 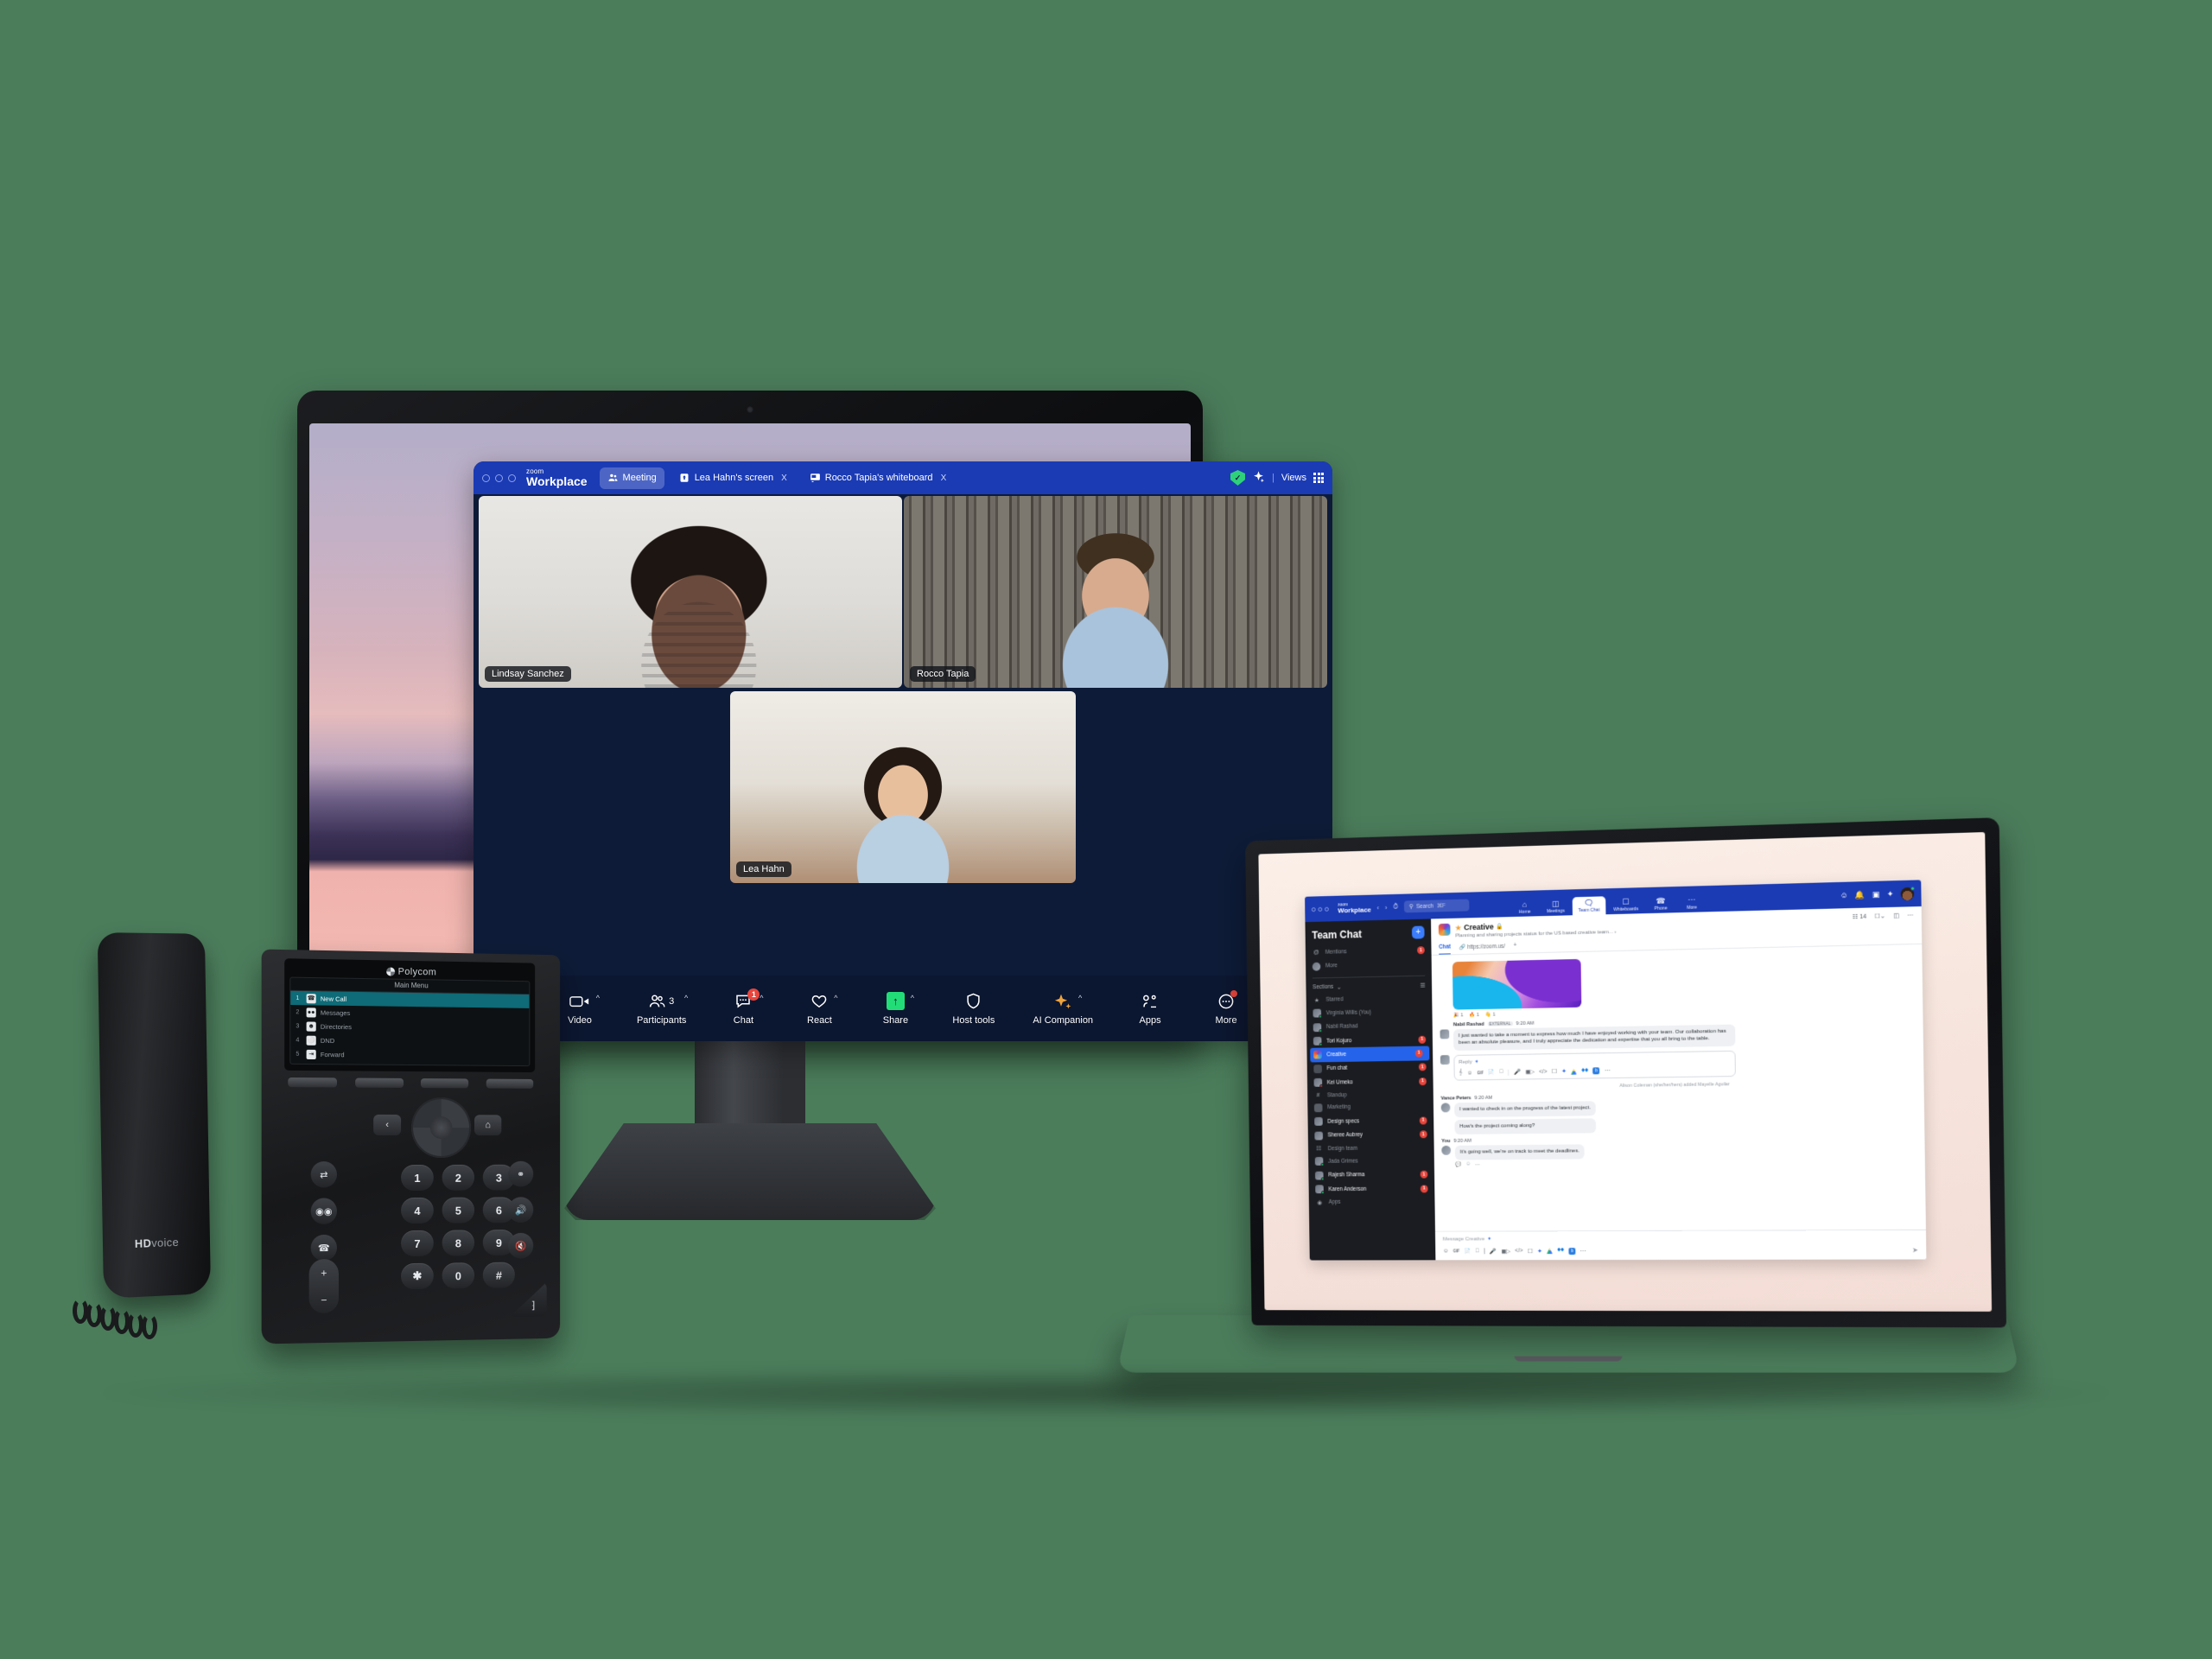 I want to click on voicemail-icon: ◉◉, so click(x=323, y=1211).